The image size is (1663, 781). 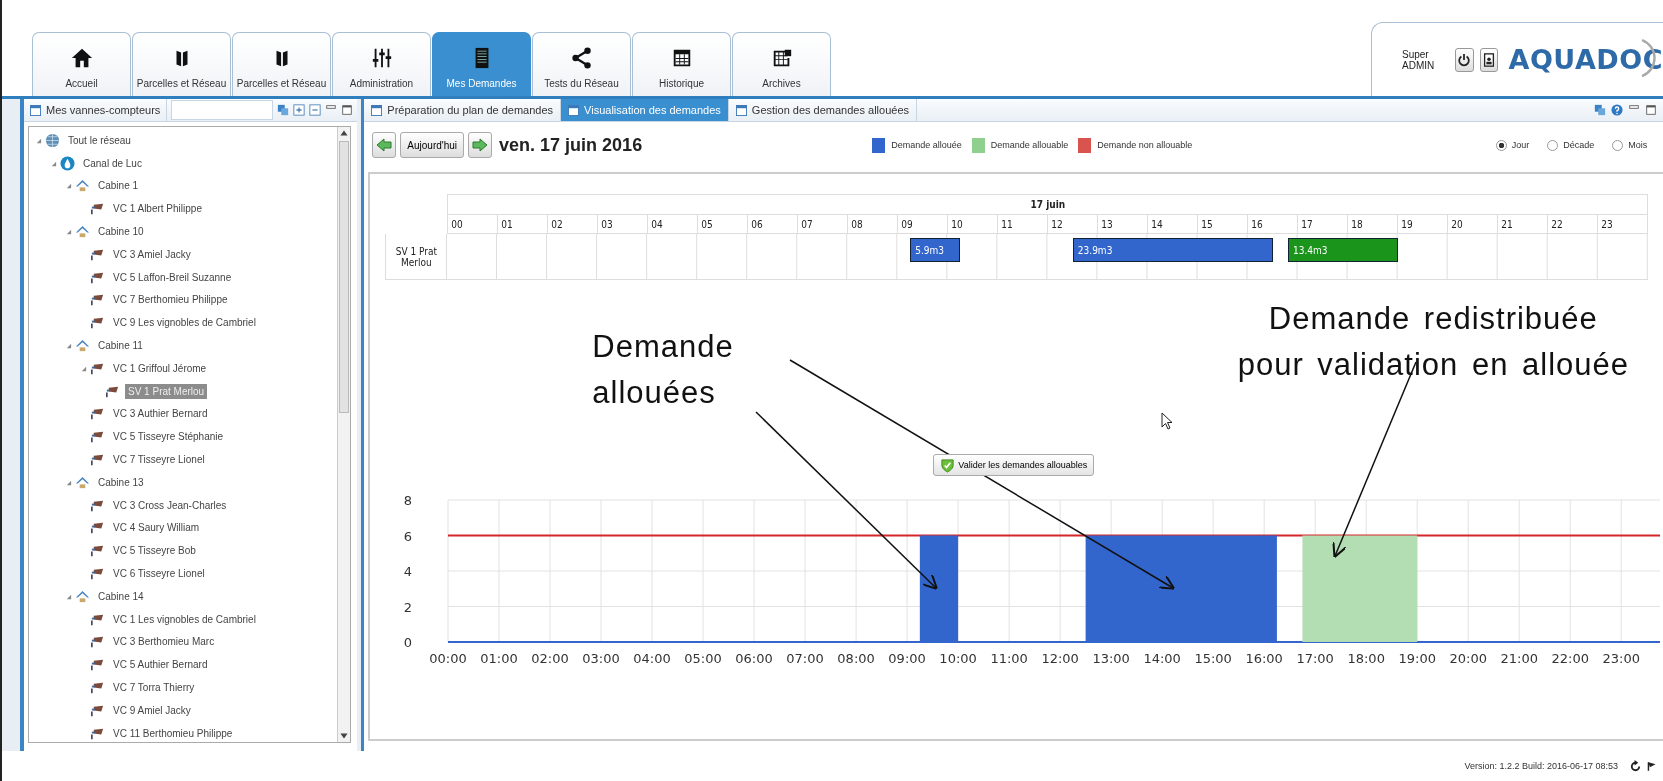 I want to click on scrollbar, so click(x=344, y=434).